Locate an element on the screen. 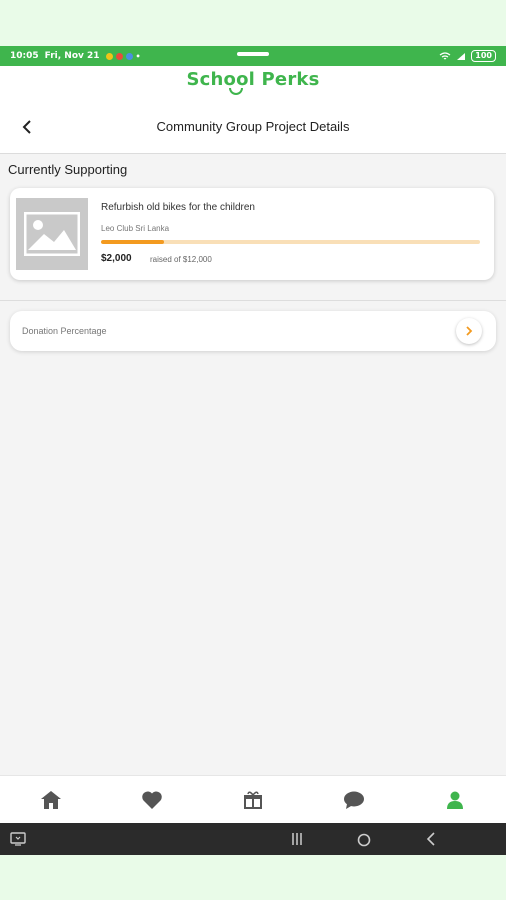 The image size is (506, 900). status-date: Fri, Nov 21 is located at coordinates (72, 56).